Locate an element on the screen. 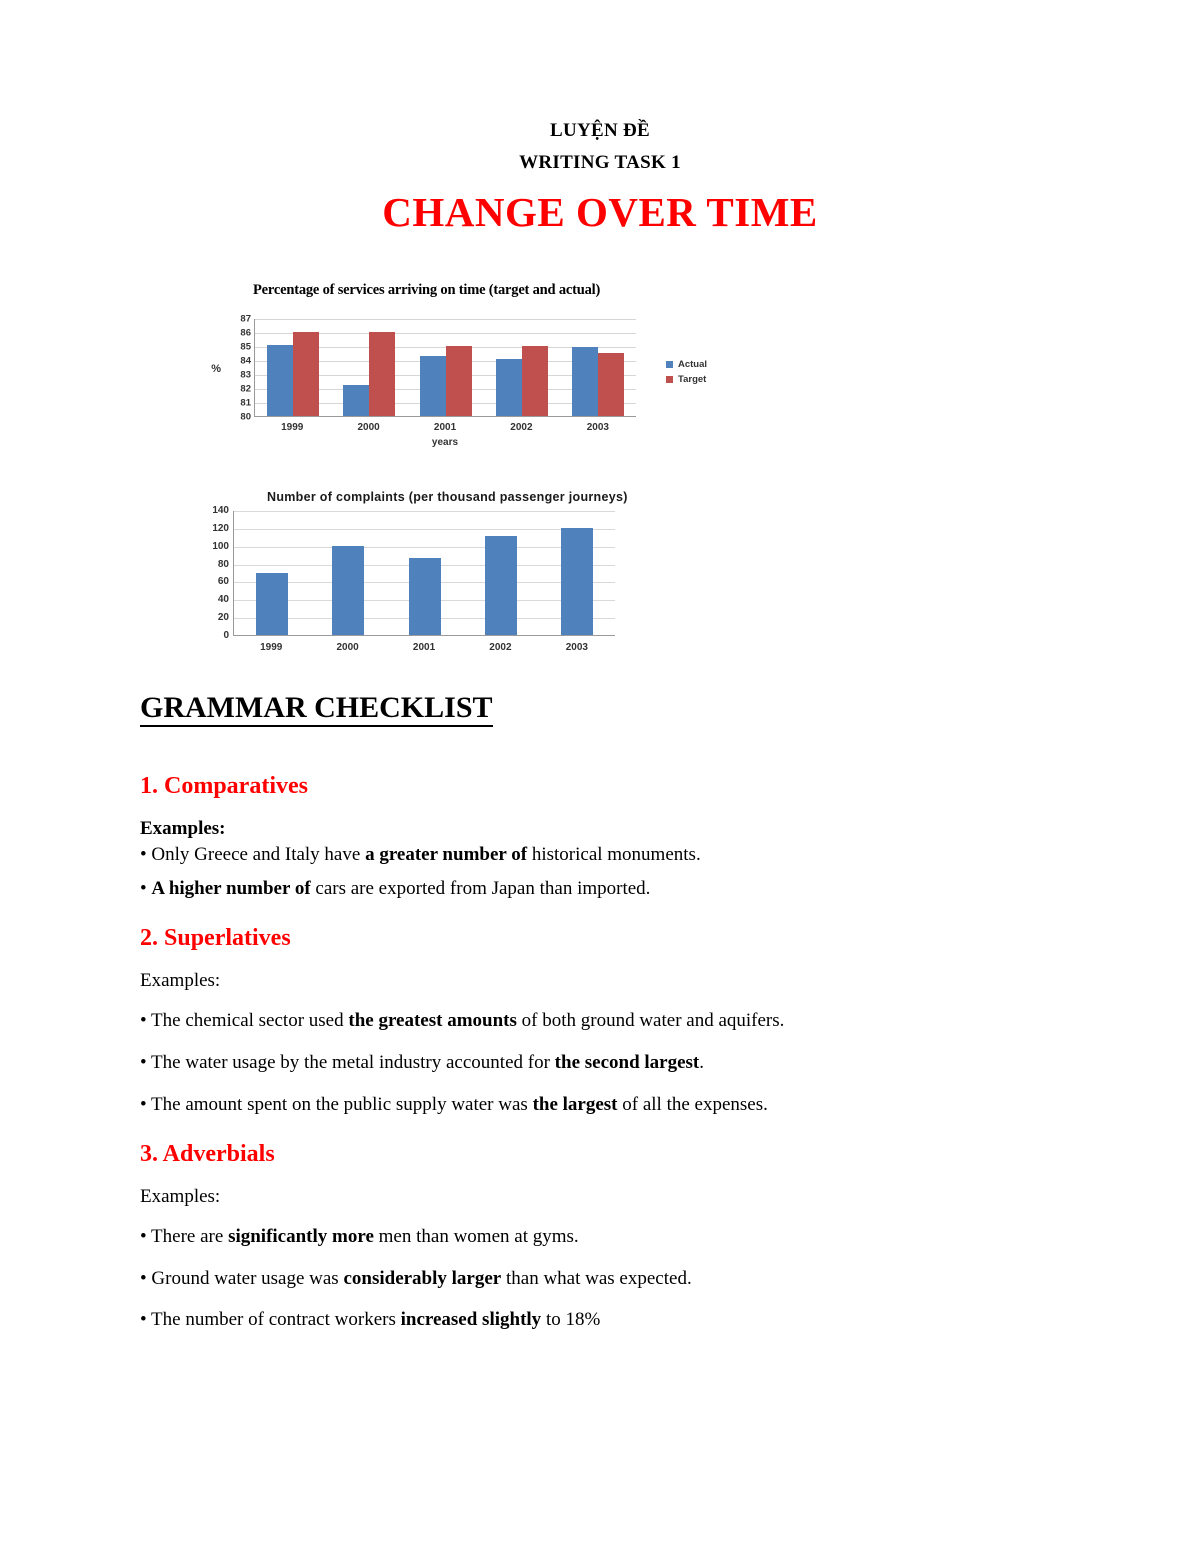 Image resolution: width=1200 pixels, height=1553 pixels. example-highlight: significantly more is located at coordinates (301, 1237).